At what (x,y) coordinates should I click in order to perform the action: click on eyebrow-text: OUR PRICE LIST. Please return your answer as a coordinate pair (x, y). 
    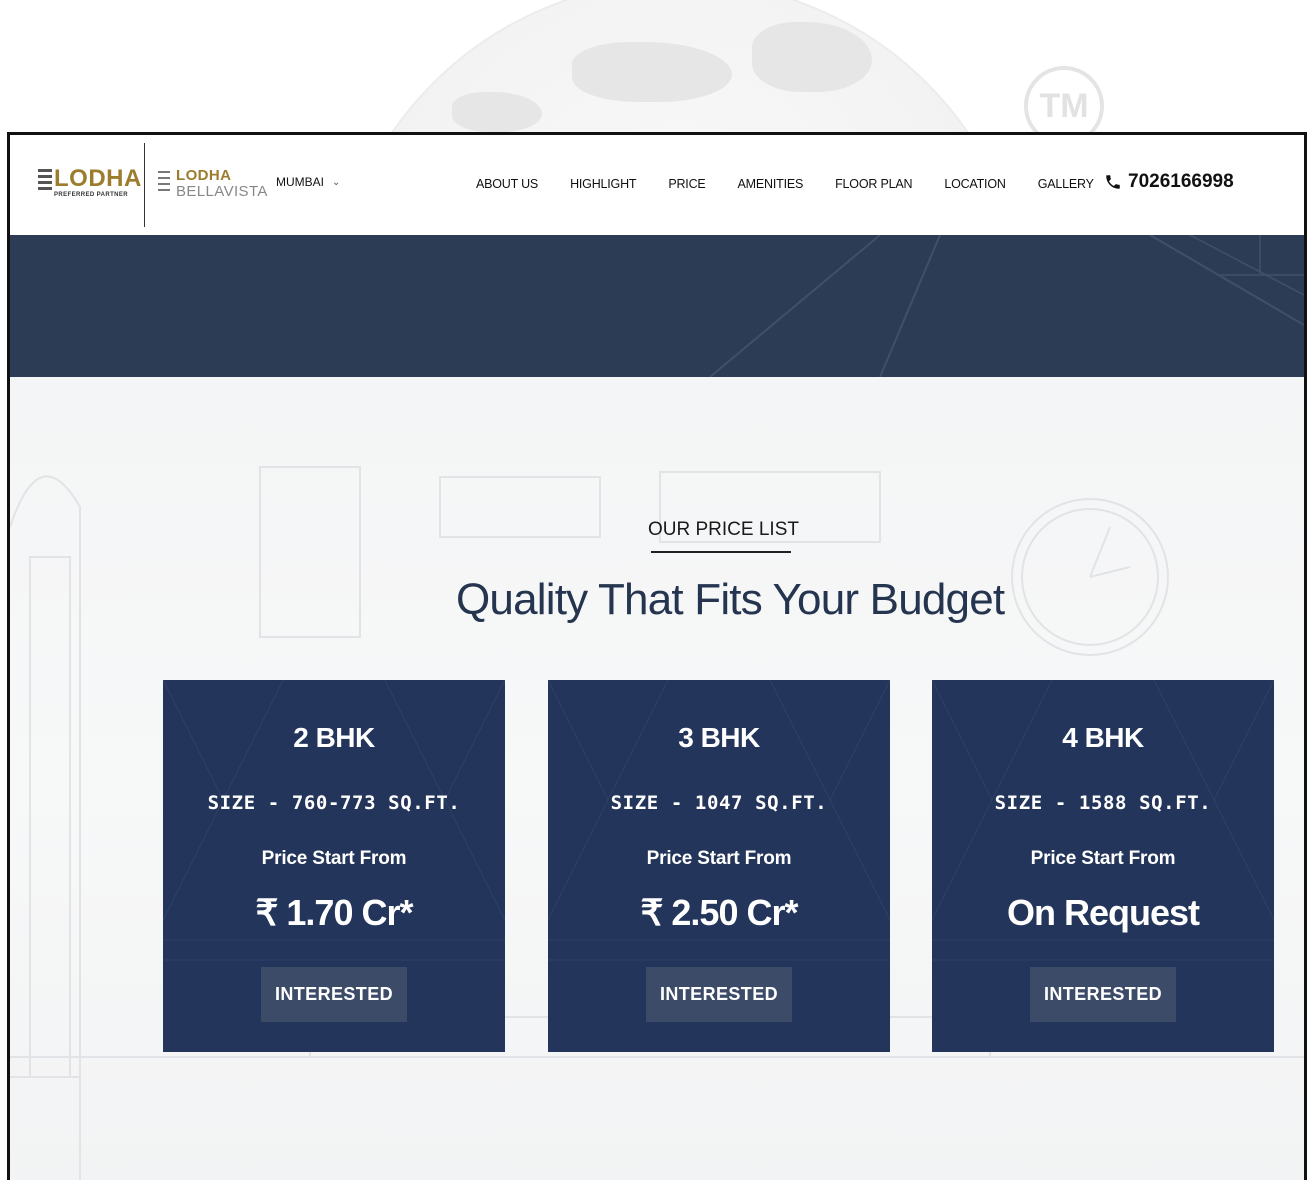
    Looking at the image, I should click on (723, 529).